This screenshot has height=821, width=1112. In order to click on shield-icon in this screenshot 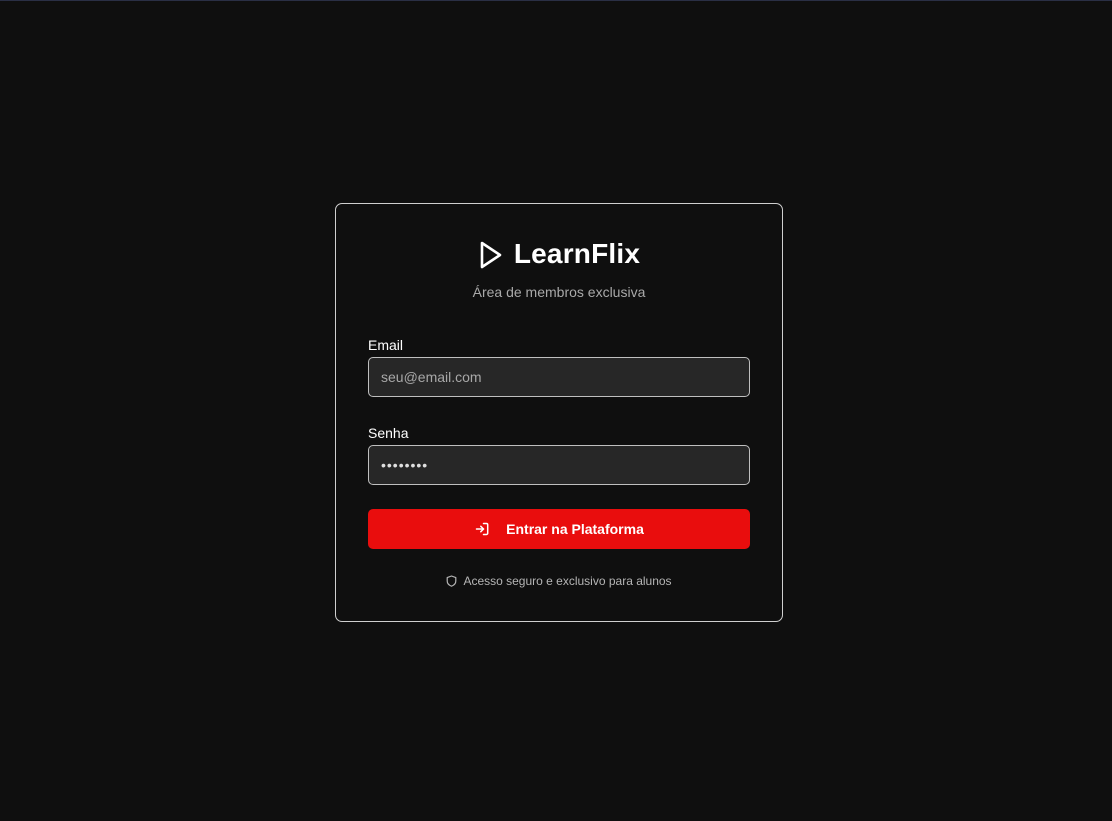, I will do `click(451, 581)`.